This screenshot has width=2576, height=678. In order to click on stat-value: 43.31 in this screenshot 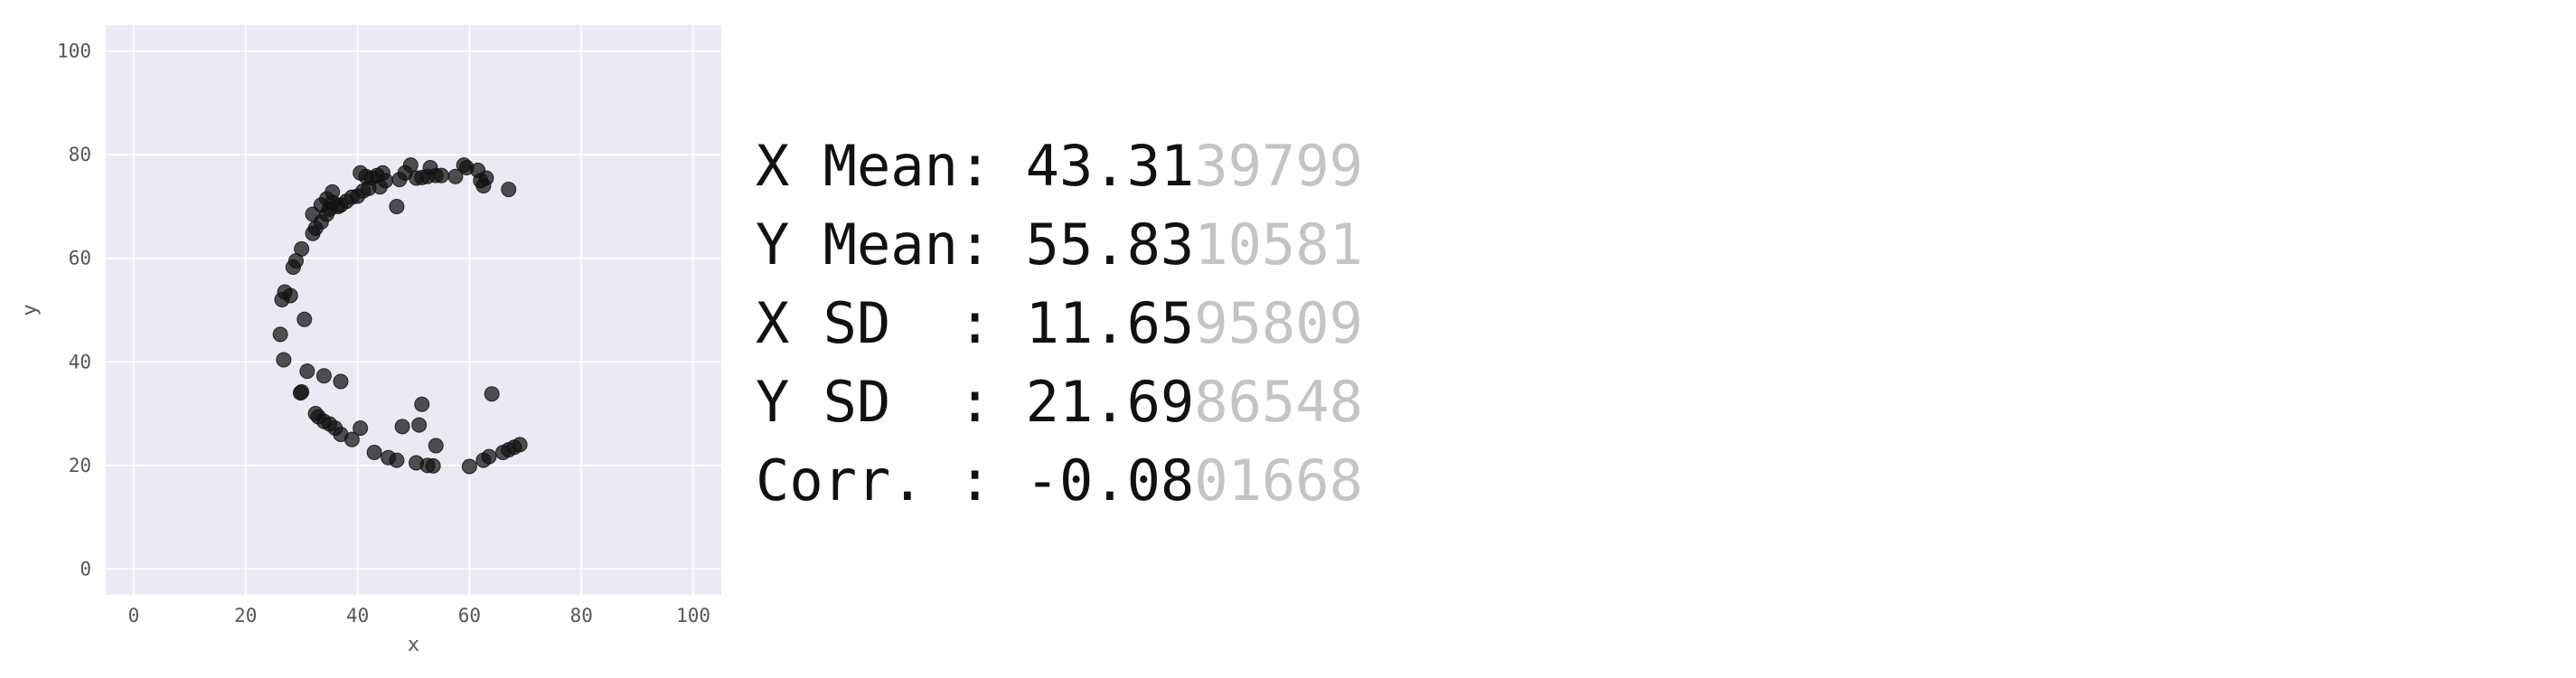, I will do `click(1110, 166)`.